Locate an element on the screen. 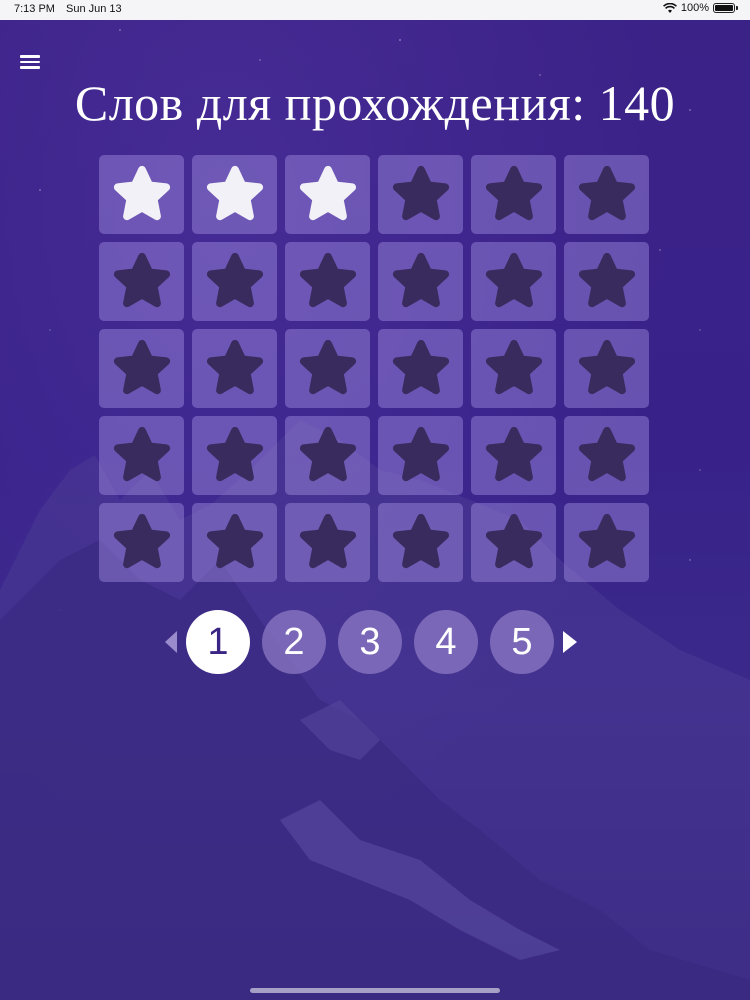 The height and width of the screenshot is (1000, 750). page-title: Слов для прохождения: 140 is located at coordinates (375, 103).